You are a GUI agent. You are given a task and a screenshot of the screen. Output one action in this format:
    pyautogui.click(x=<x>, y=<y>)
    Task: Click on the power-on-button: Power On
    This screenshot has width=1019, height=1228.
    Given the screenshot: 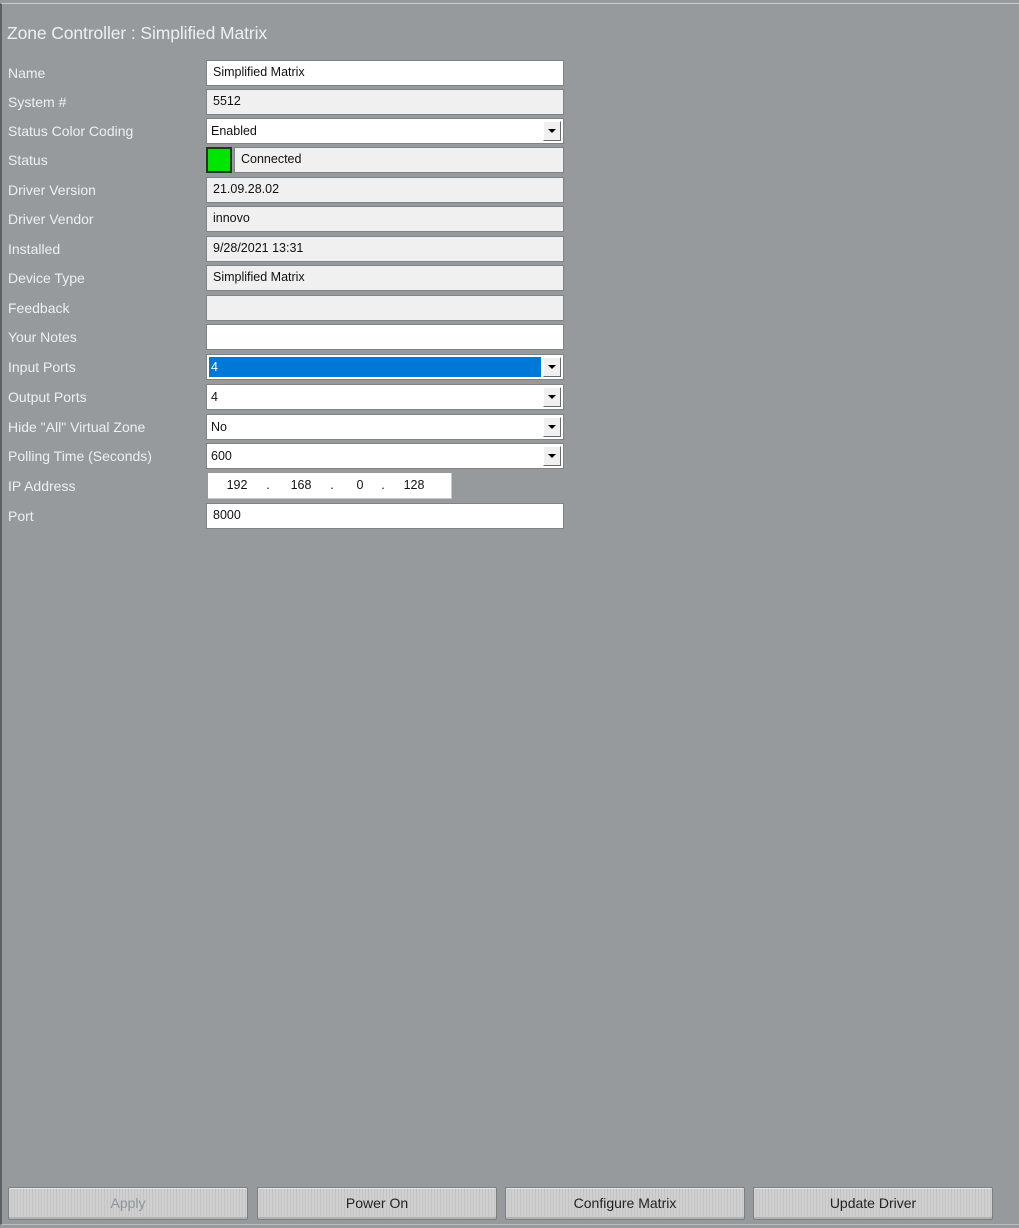 What is the action you would take?
    pyautogui.click(x=377, y=1203)
    